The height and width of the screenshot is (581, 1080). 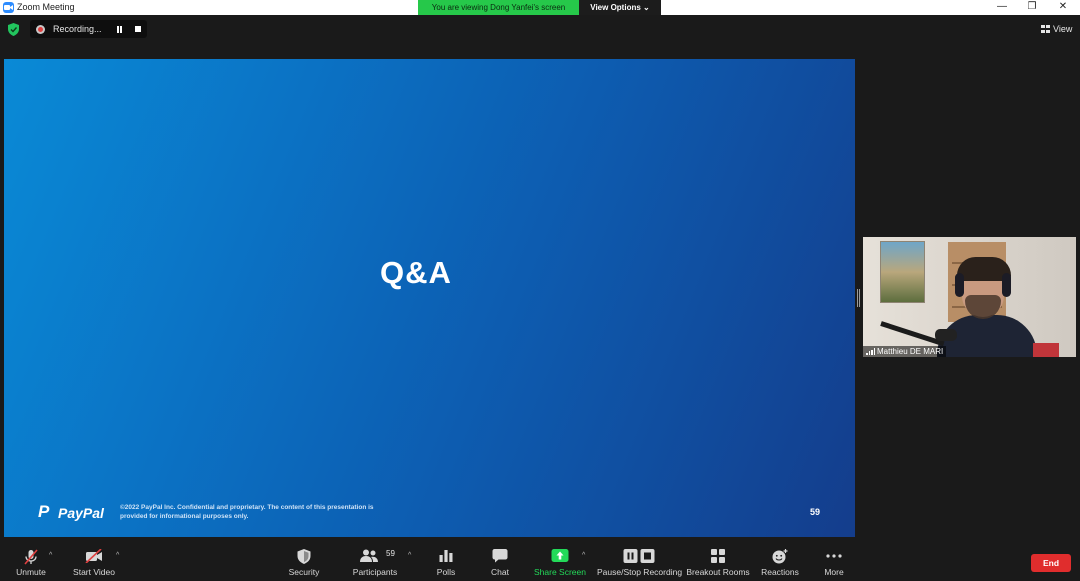 I want to click on more-button: More, so click(x=834, y=561).